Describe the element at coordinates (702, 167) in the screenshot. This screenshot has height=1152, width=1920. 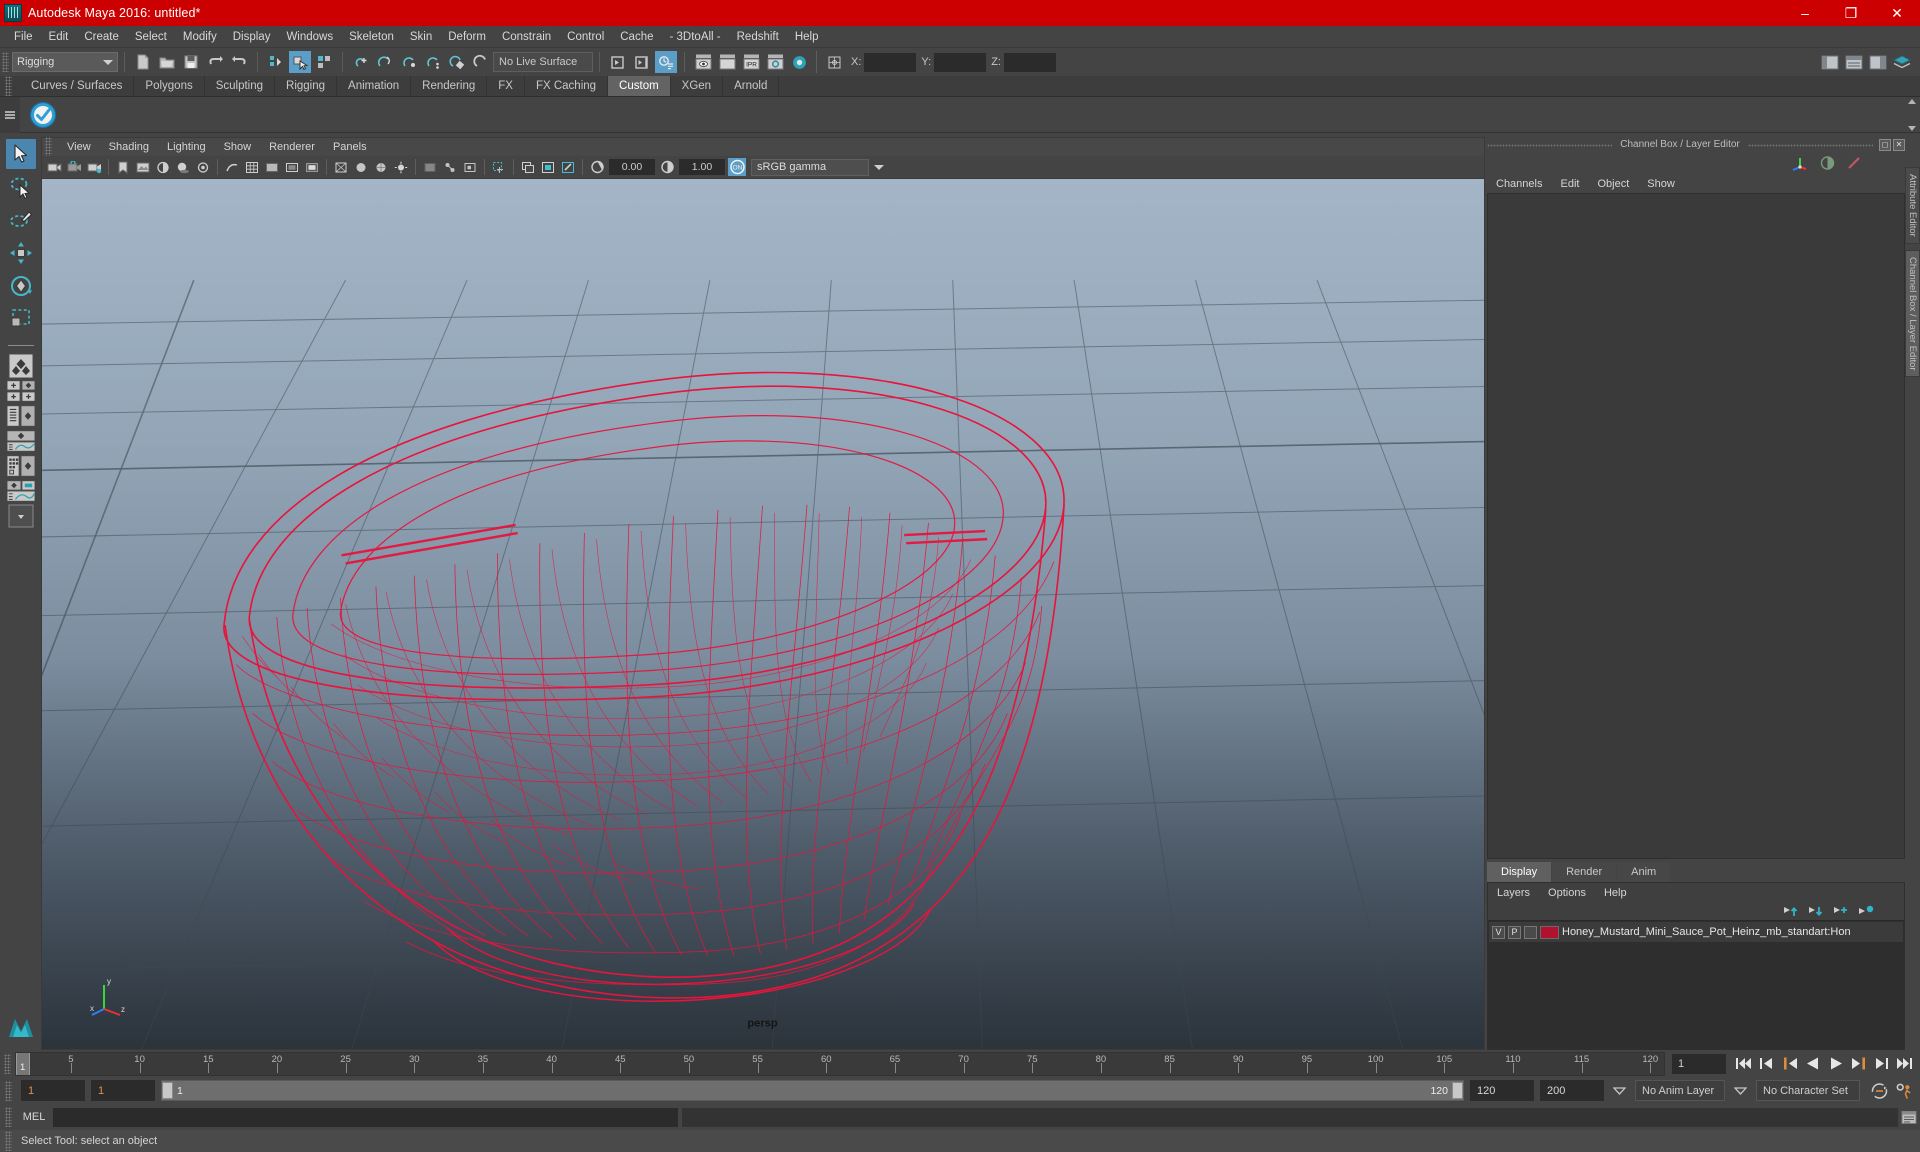
I see `gamma-field: 1.00` at that location.